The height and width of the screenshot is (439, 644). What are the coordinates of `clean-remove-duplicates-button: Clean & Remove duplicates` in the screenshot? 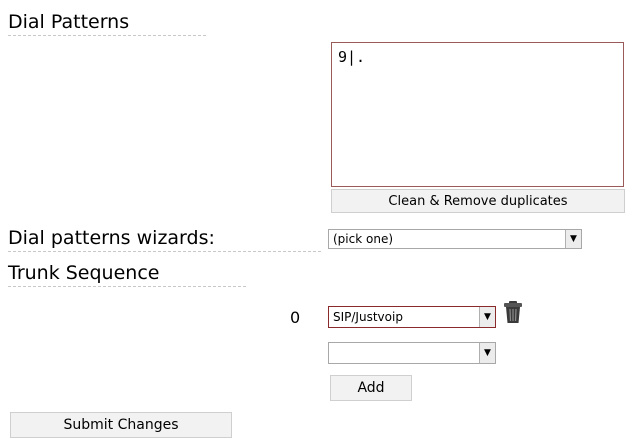 It's located at (478, 201).